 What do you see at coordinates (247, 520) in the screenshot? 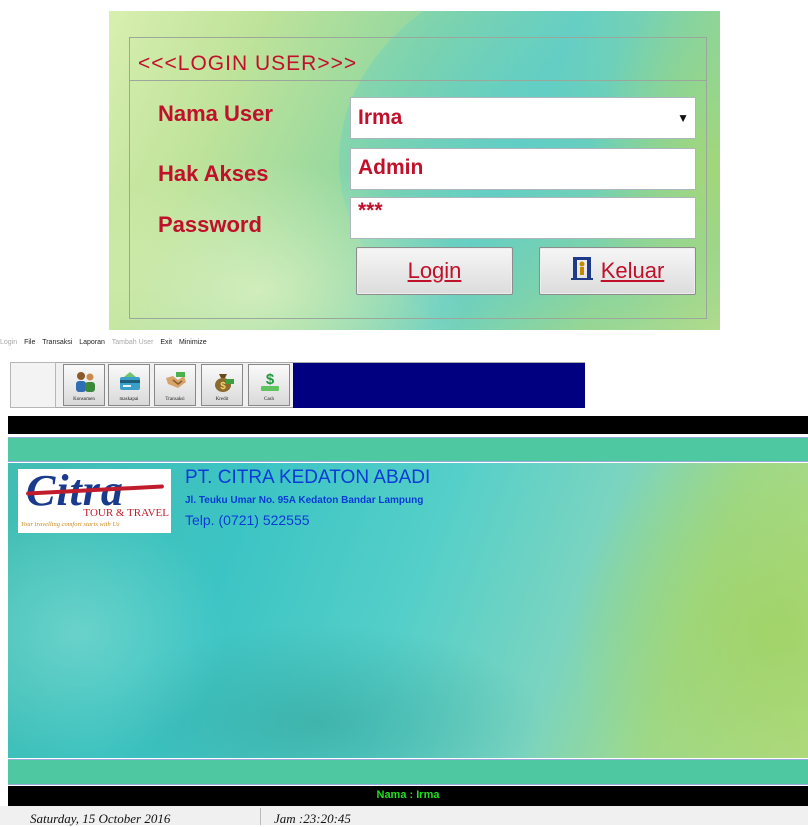
I see `company-phone: Telp. (0721) 522555` at bounding box center [247, 520].